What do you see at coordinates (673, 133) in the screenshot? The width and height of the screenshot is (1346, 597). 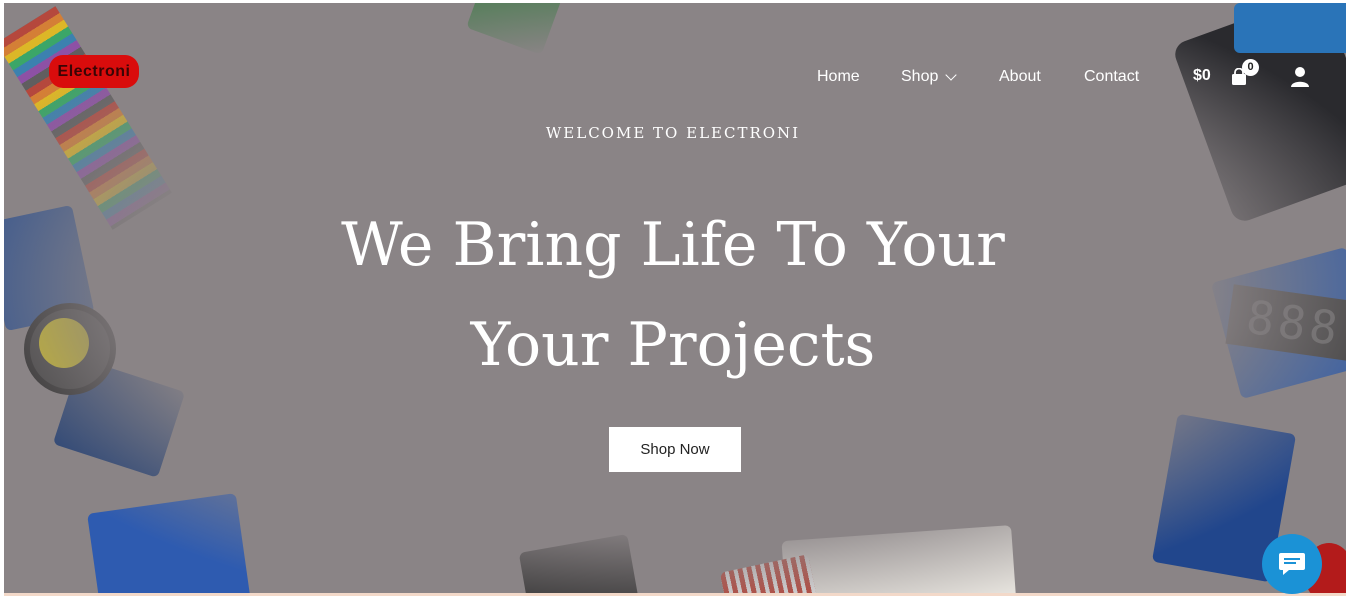 I see `hero-eyebrow: WELCOME TO ELECTRONI` at bounding box center [673, 133].